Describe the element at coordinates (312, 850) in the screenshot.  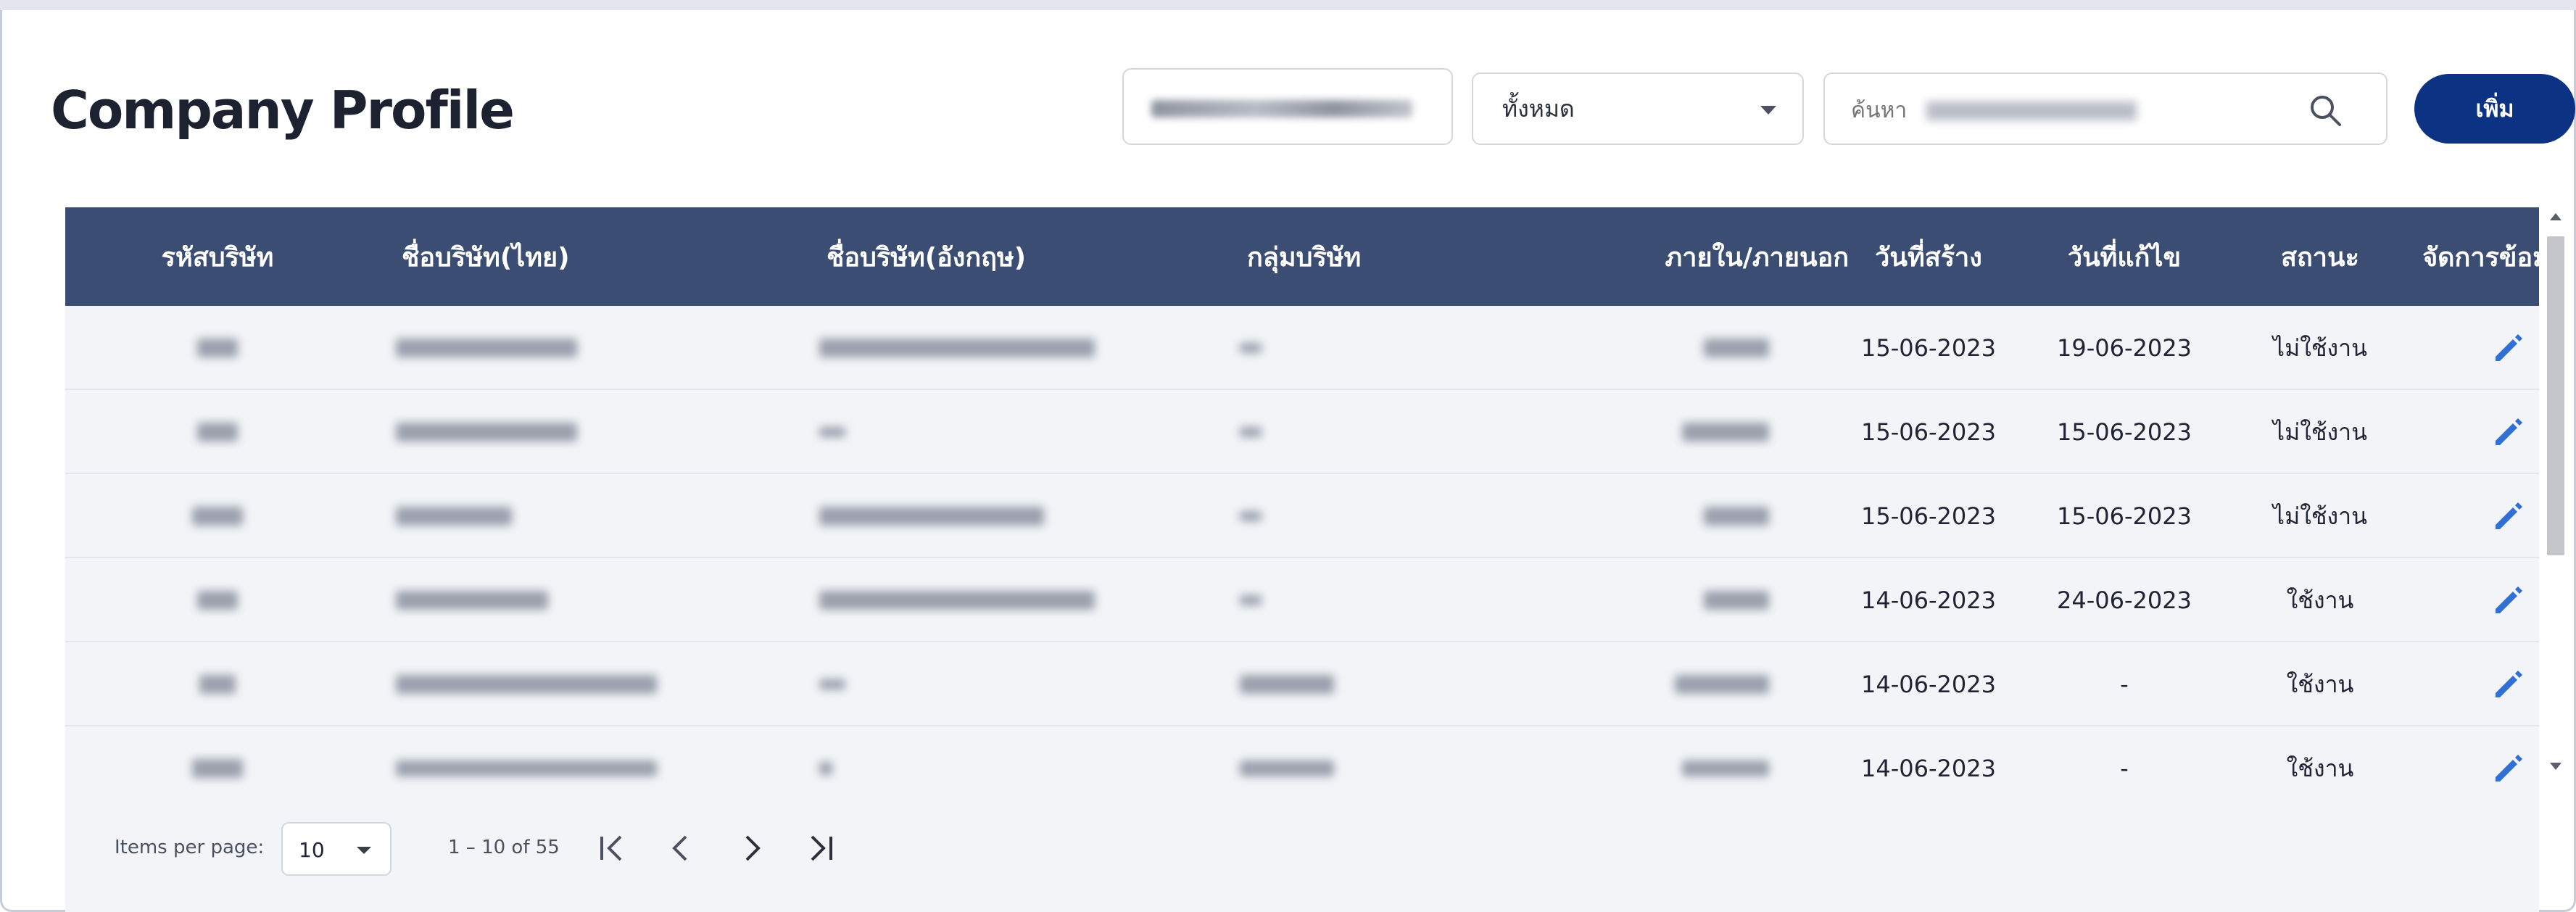
I see `items-per-page-value: 10` at that location.